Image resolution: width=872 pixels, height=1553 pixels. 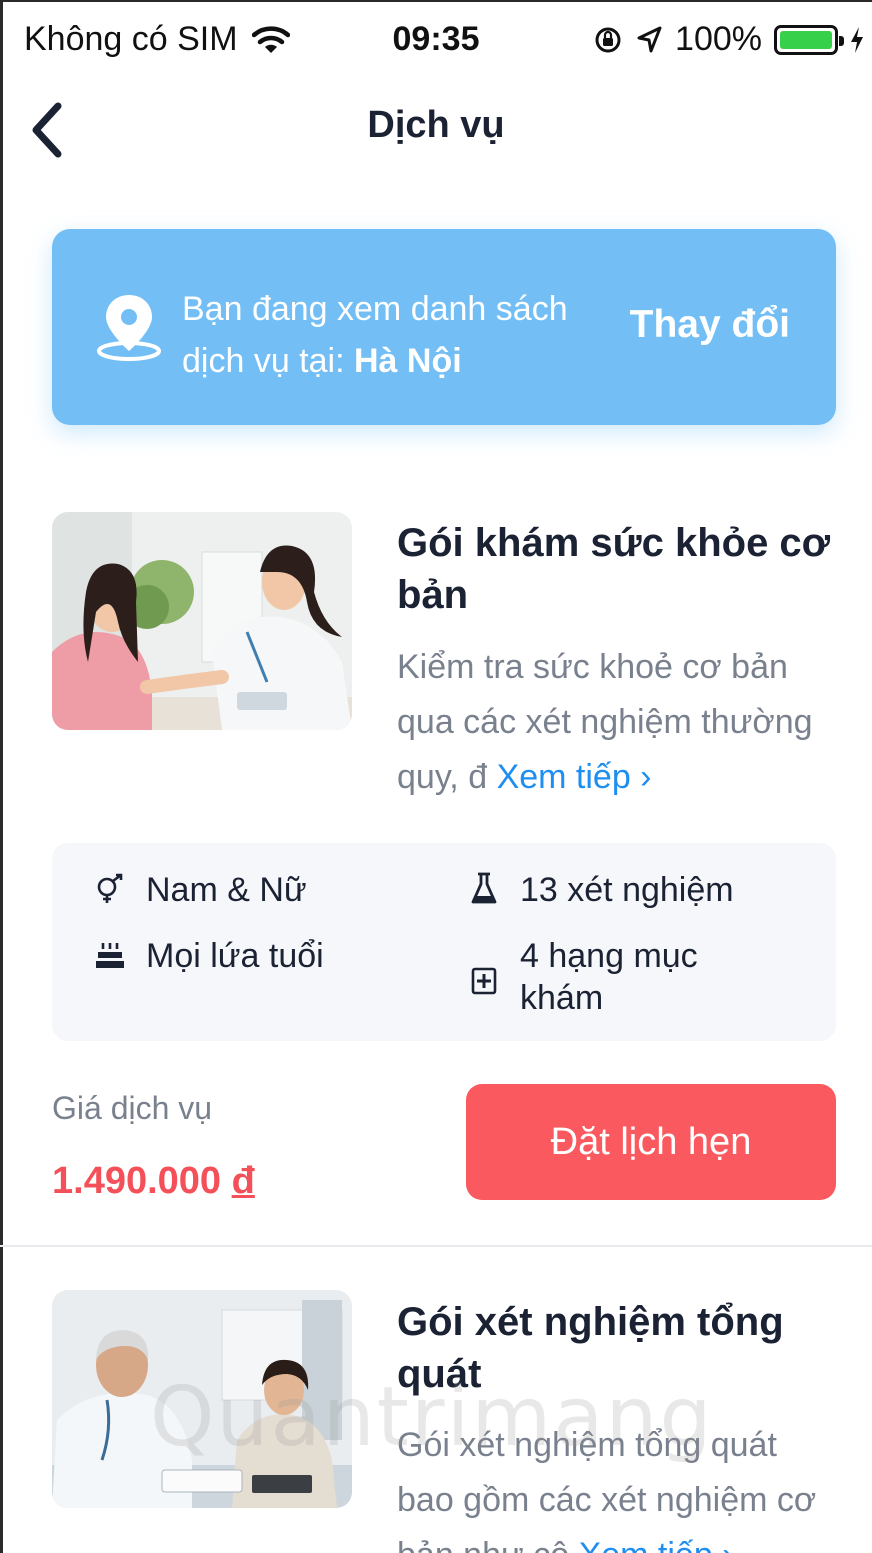 I want to click on price-label: Giá dịch vụ, so click(x=132, y=1108).